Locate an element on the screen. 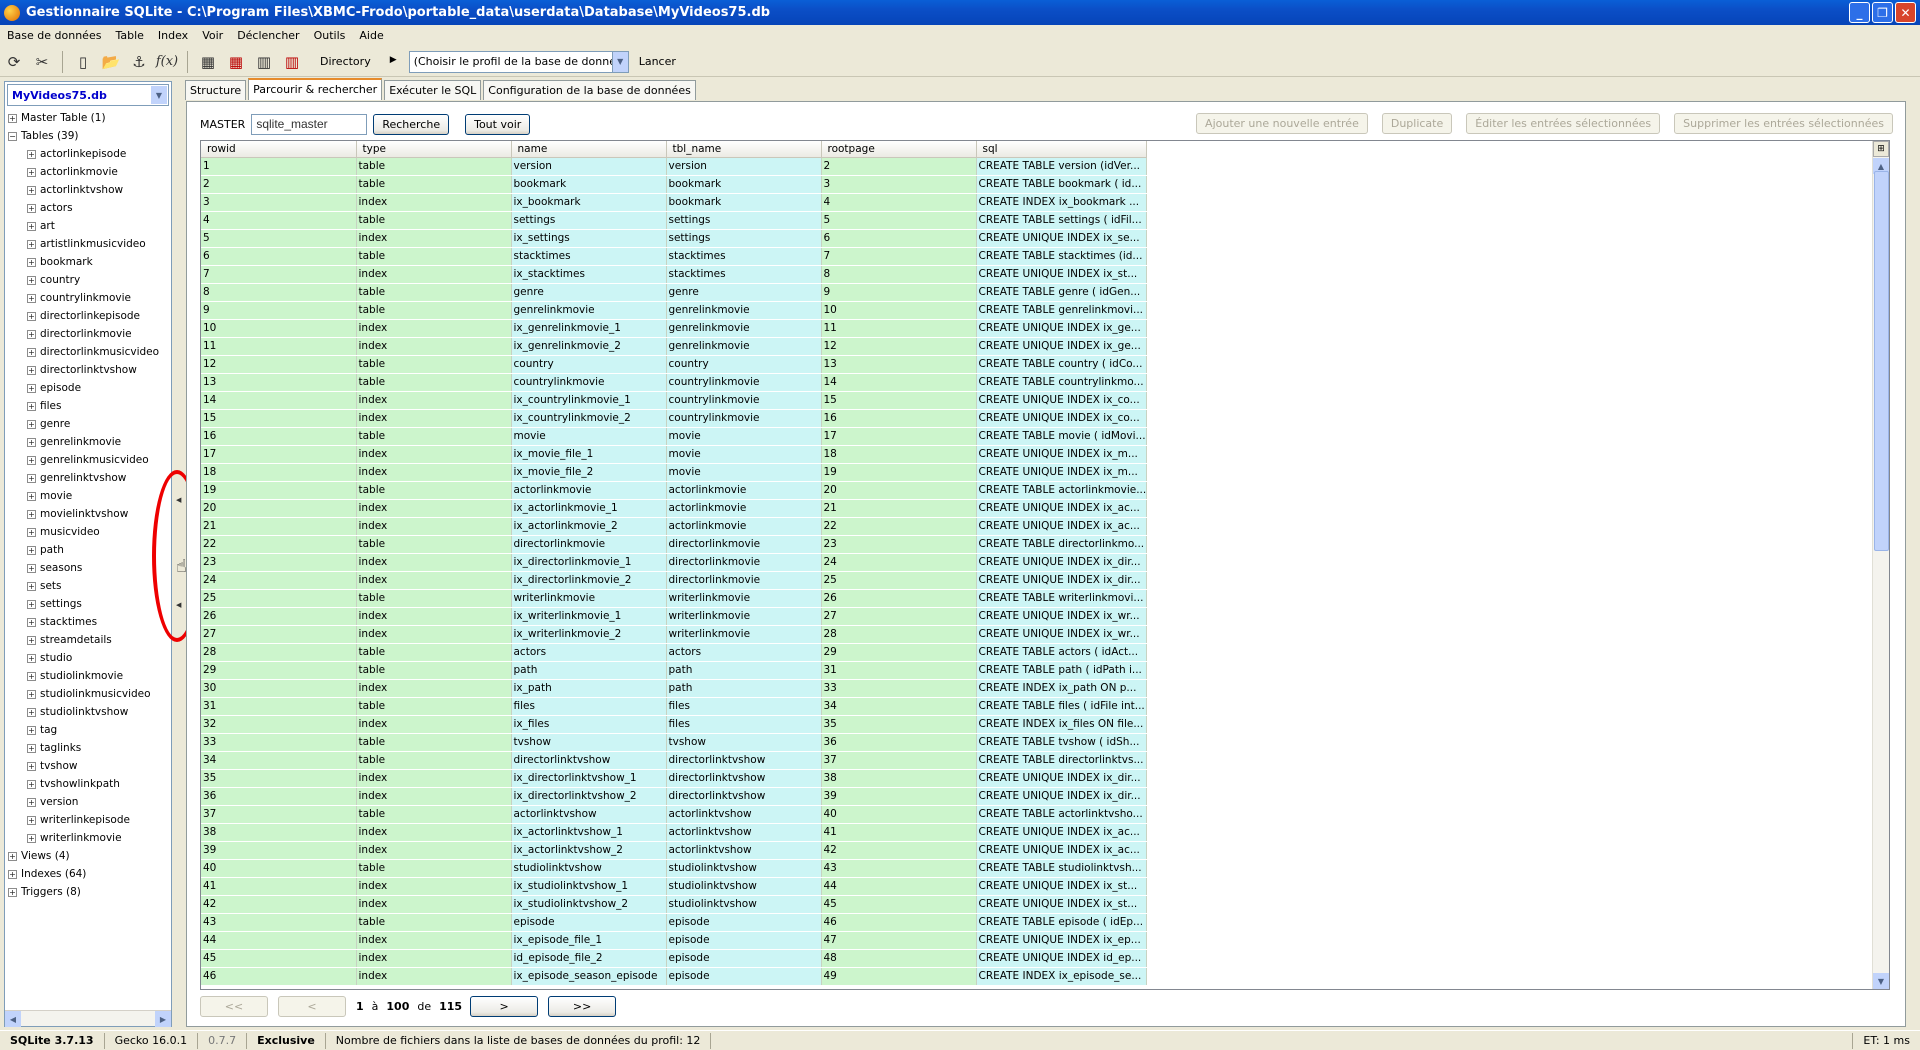 This screenshot has height=1050, width=1920. tree-table-item: + stacktimes is located at coordinates (88, 622).